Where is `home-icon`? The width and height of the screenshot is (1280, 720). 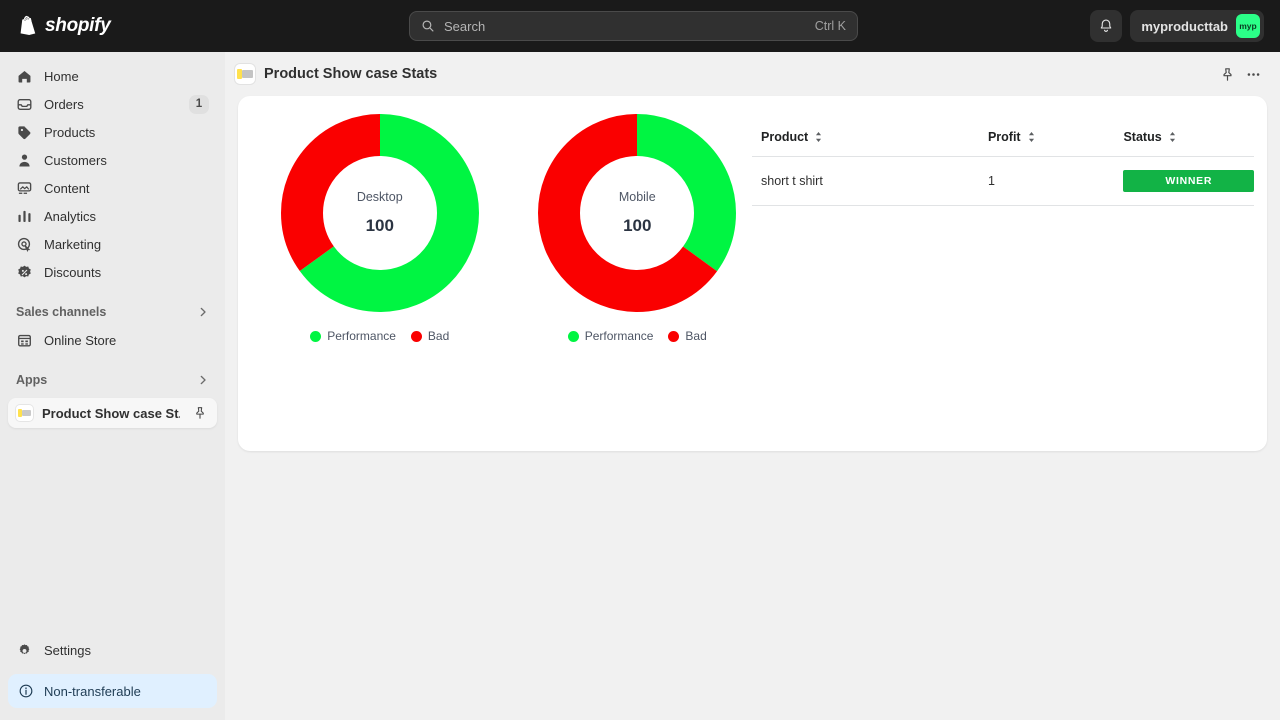 home-icon is located at coordinates (24, 76).